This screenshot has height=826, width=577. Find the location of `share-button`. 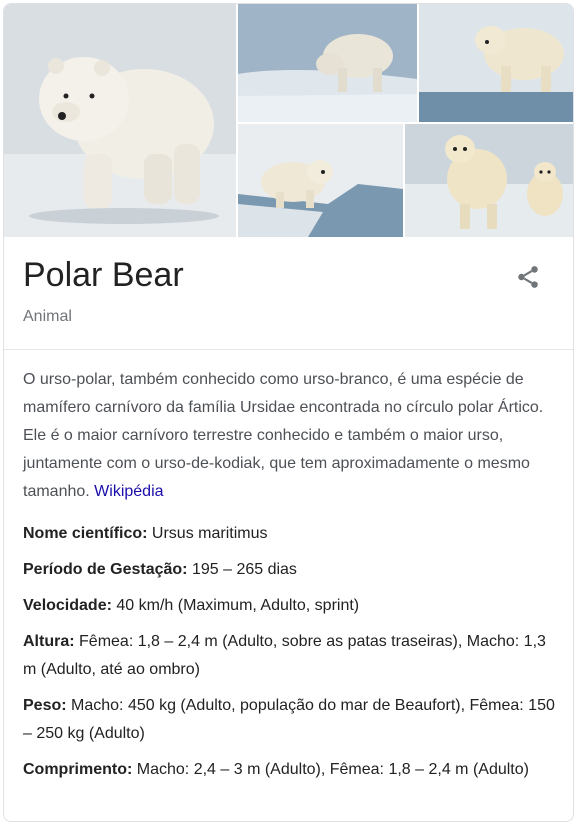

share-button is located at coordinates (528, 277).